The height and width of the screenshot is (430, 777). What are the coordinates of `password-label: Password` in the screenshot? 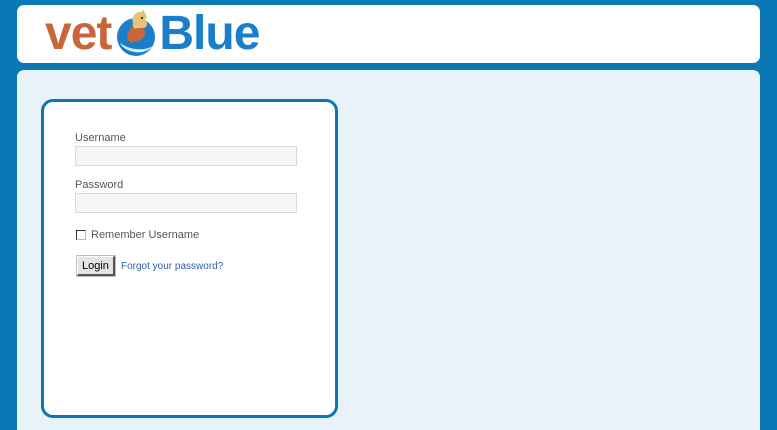 It's located at (99, 185).